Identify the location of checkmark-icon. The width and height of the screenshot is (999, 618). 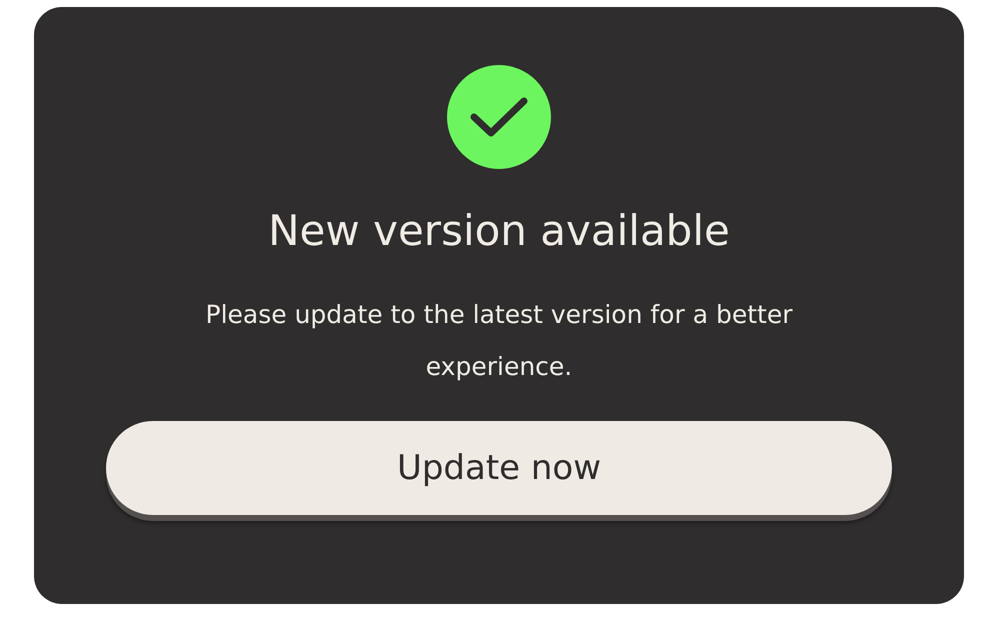
(499, 117).